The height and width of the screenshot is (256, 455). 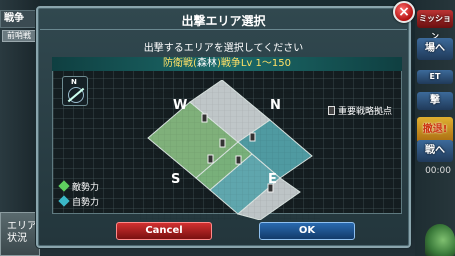 I want to click on direction-north: N, so click(x=275, y=105).